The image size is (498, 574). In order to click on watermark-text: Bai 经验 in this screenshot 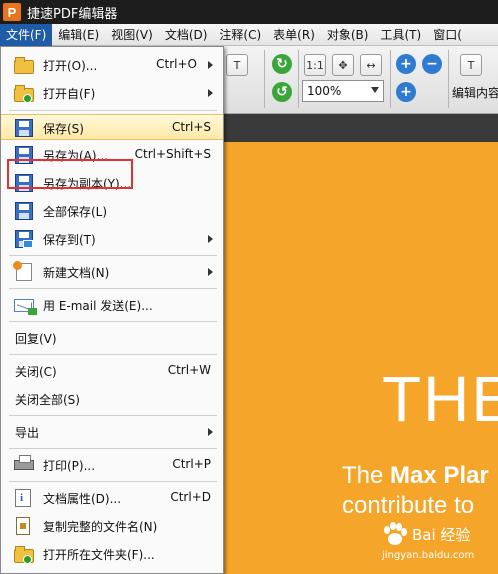, I will do `click(441, 535)`.